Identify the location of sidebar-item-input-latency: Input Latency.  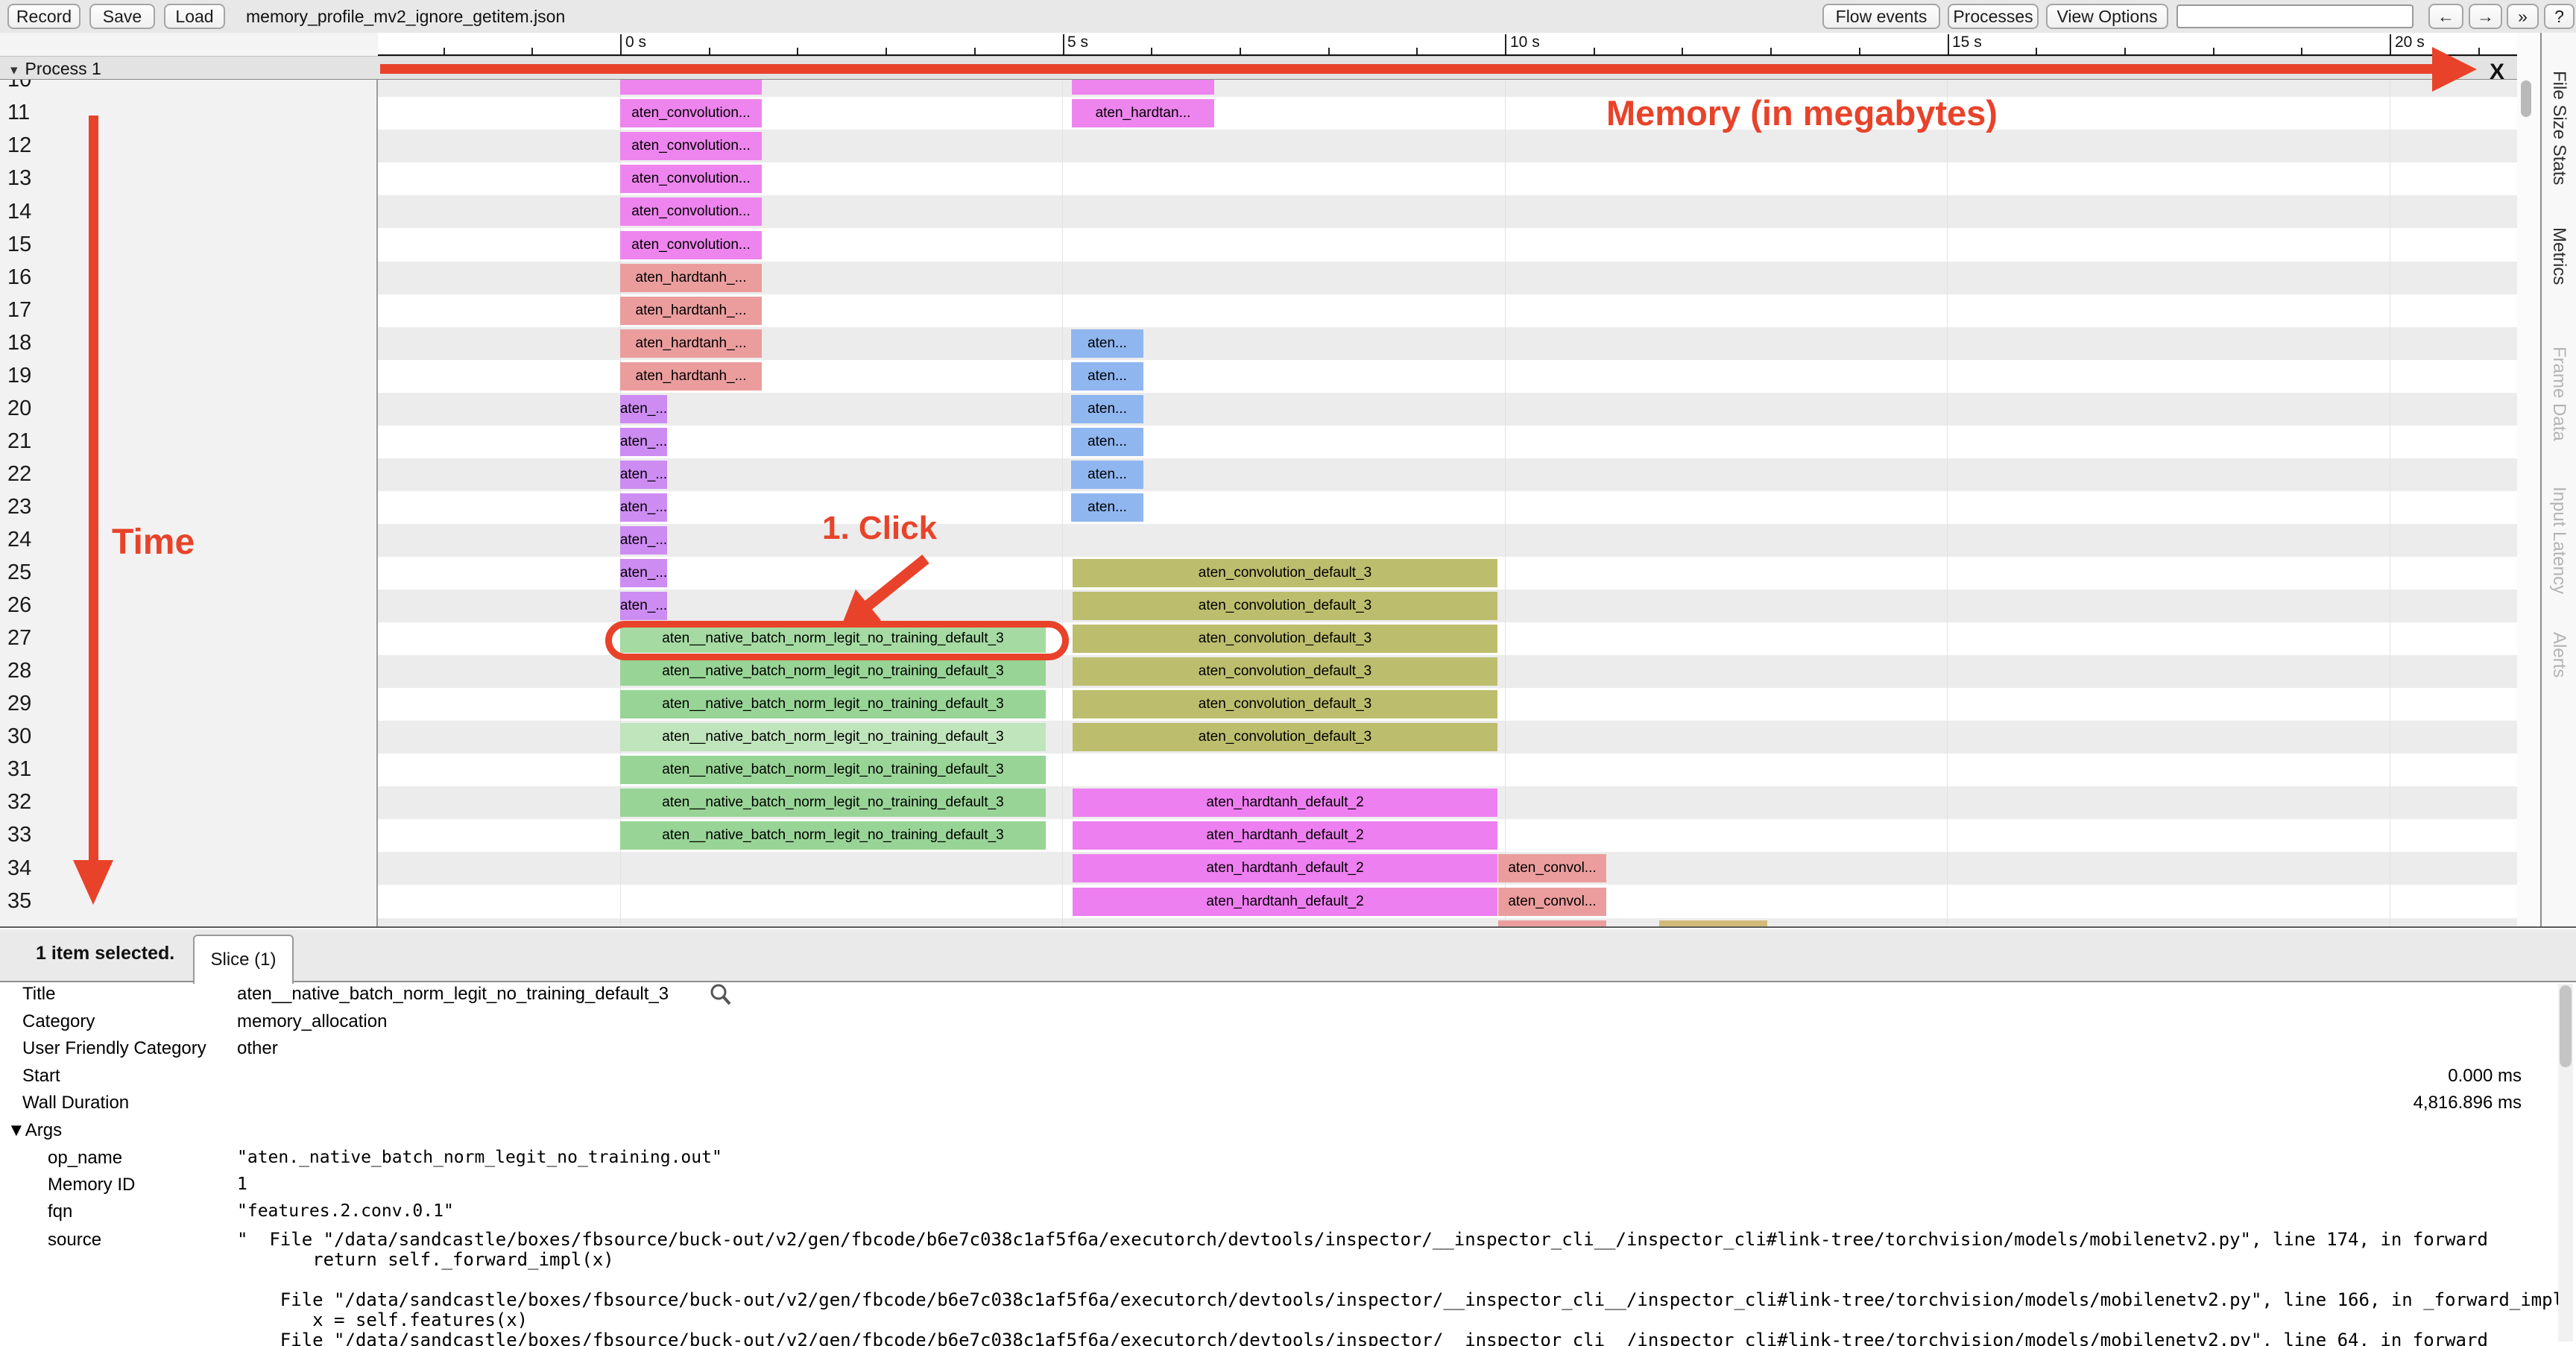
(2558, 540).